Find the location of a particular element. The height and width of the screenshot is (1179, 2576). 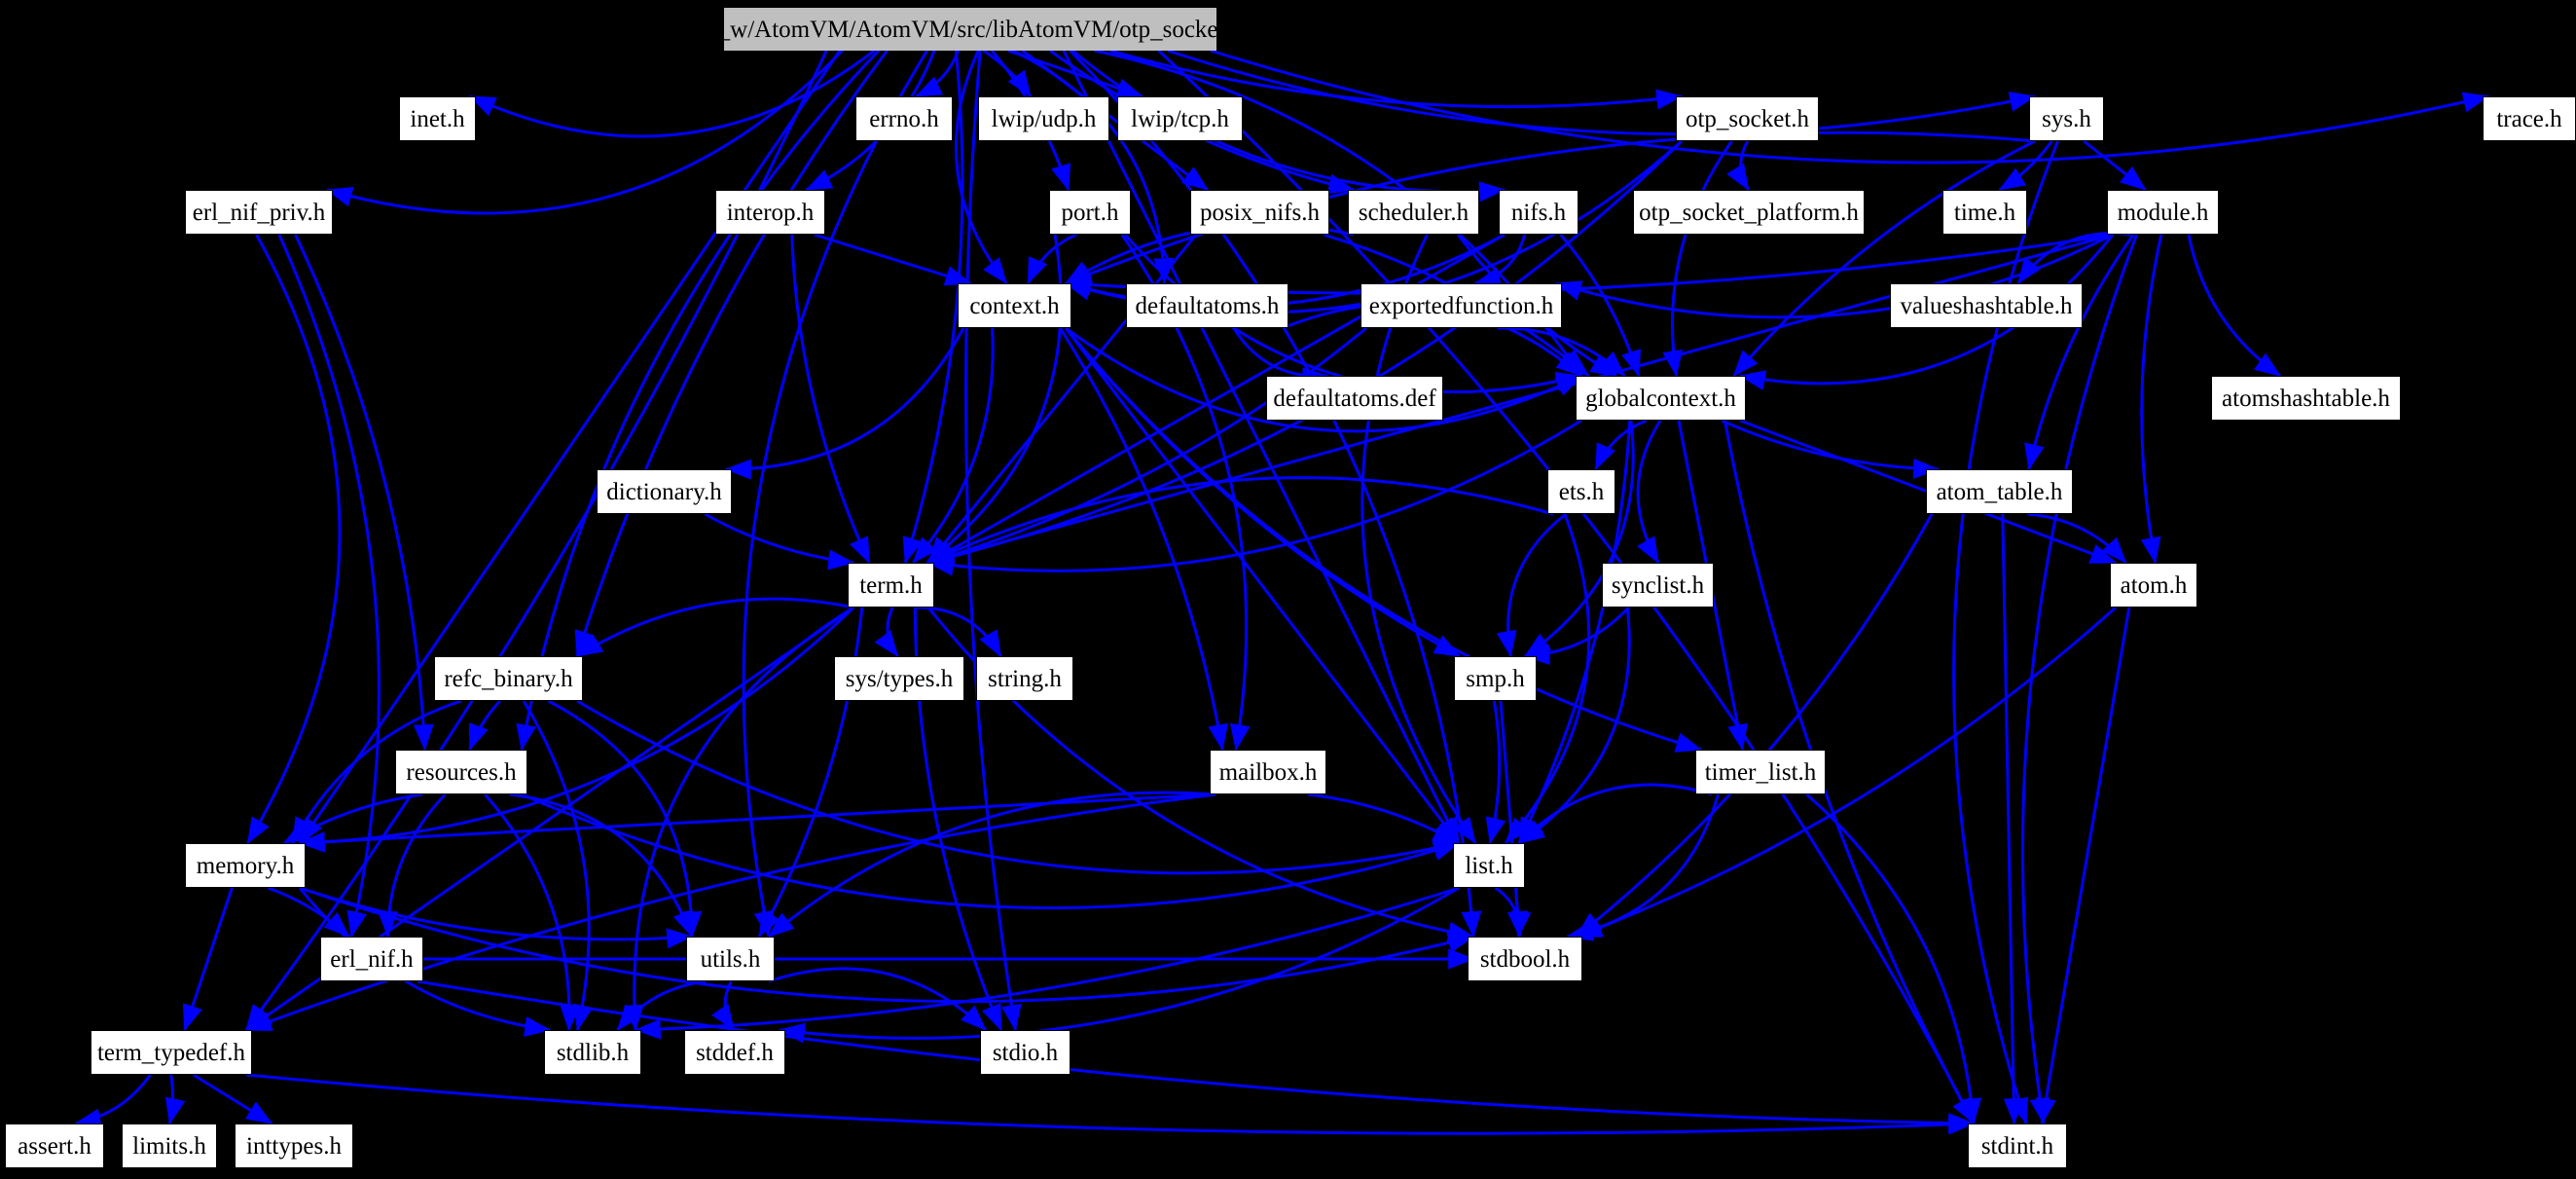

graph-node-defaultatoms-h: defaultatoms.h is located at coordinates (1207, 306).